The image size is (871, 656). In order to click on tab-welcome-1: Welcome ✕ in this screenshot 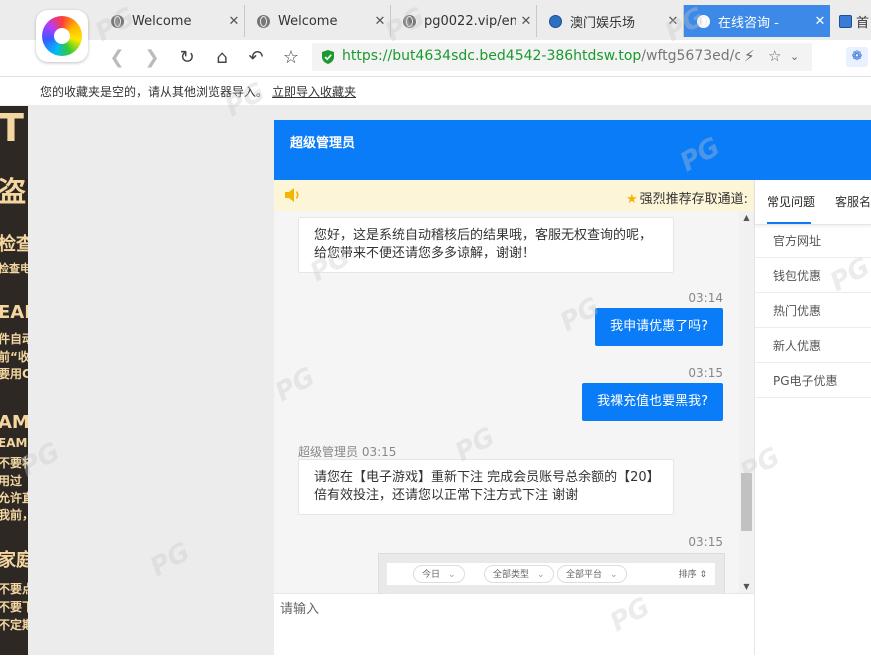, I will do `click(171, 21)`.